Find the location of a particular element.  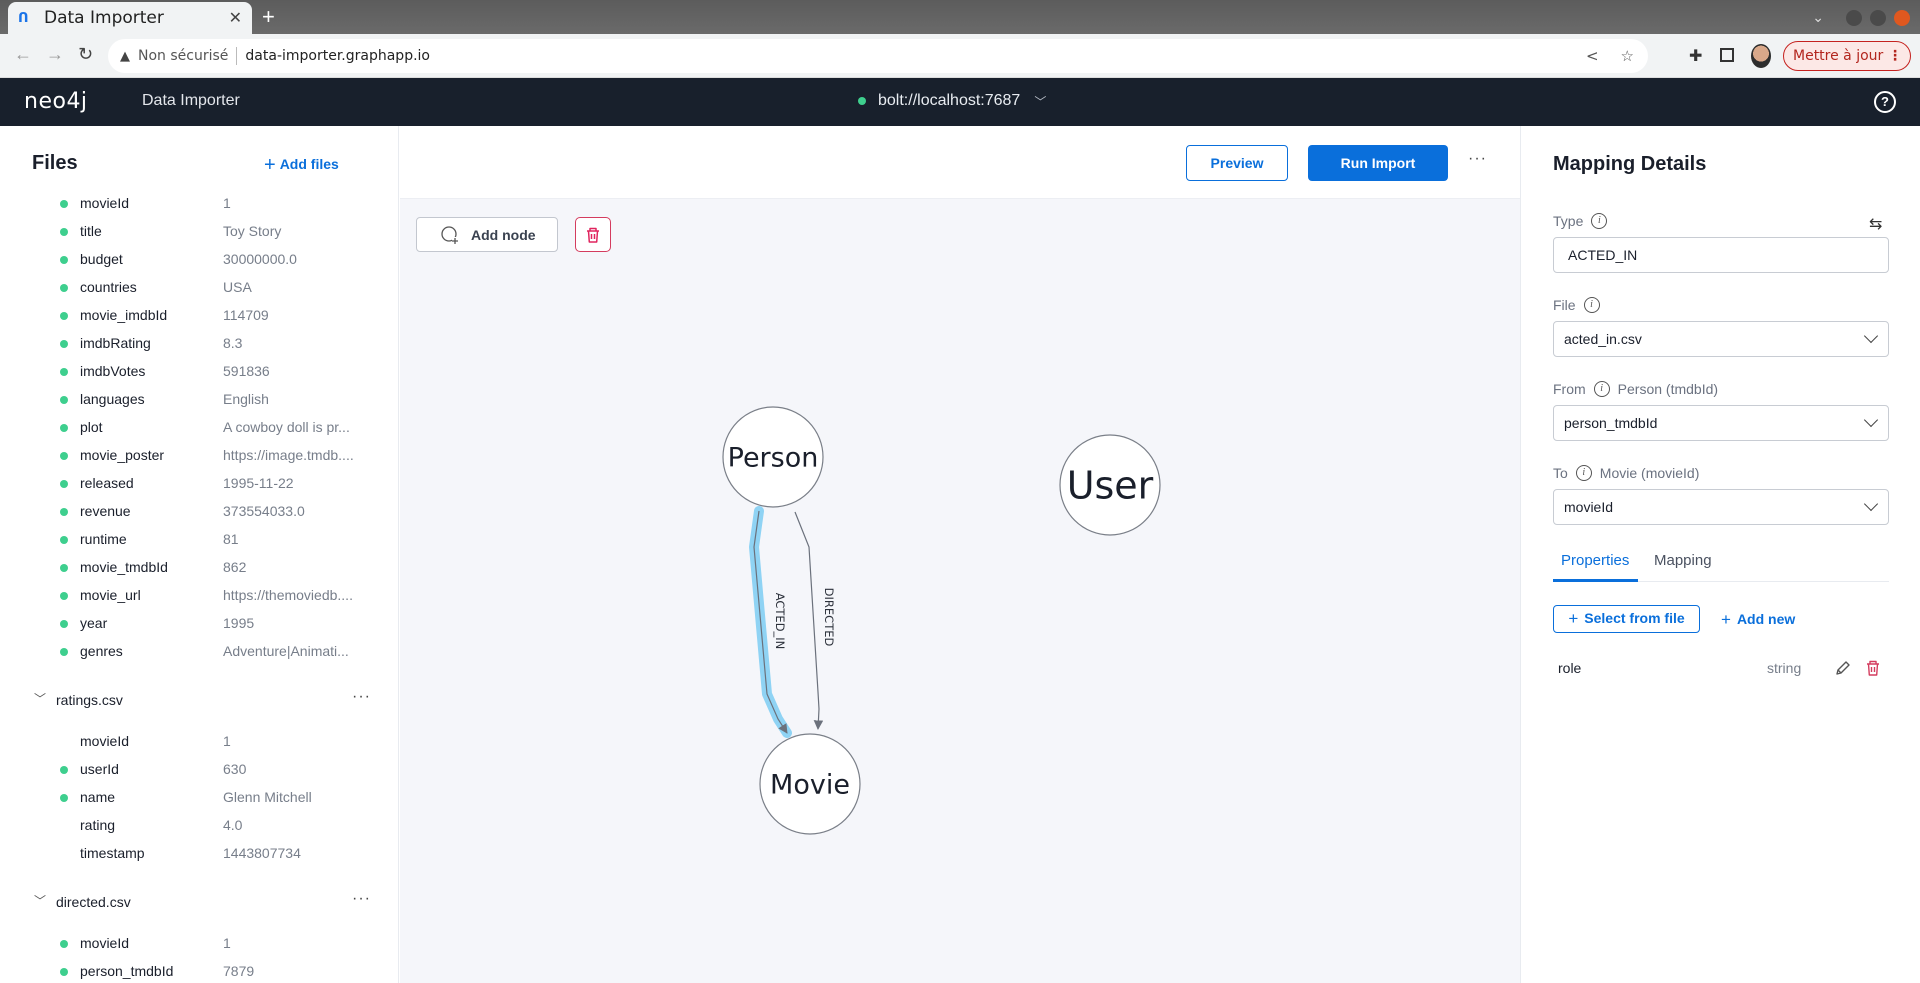

field-name: imdbVotes is located at coordinates (113, 371).